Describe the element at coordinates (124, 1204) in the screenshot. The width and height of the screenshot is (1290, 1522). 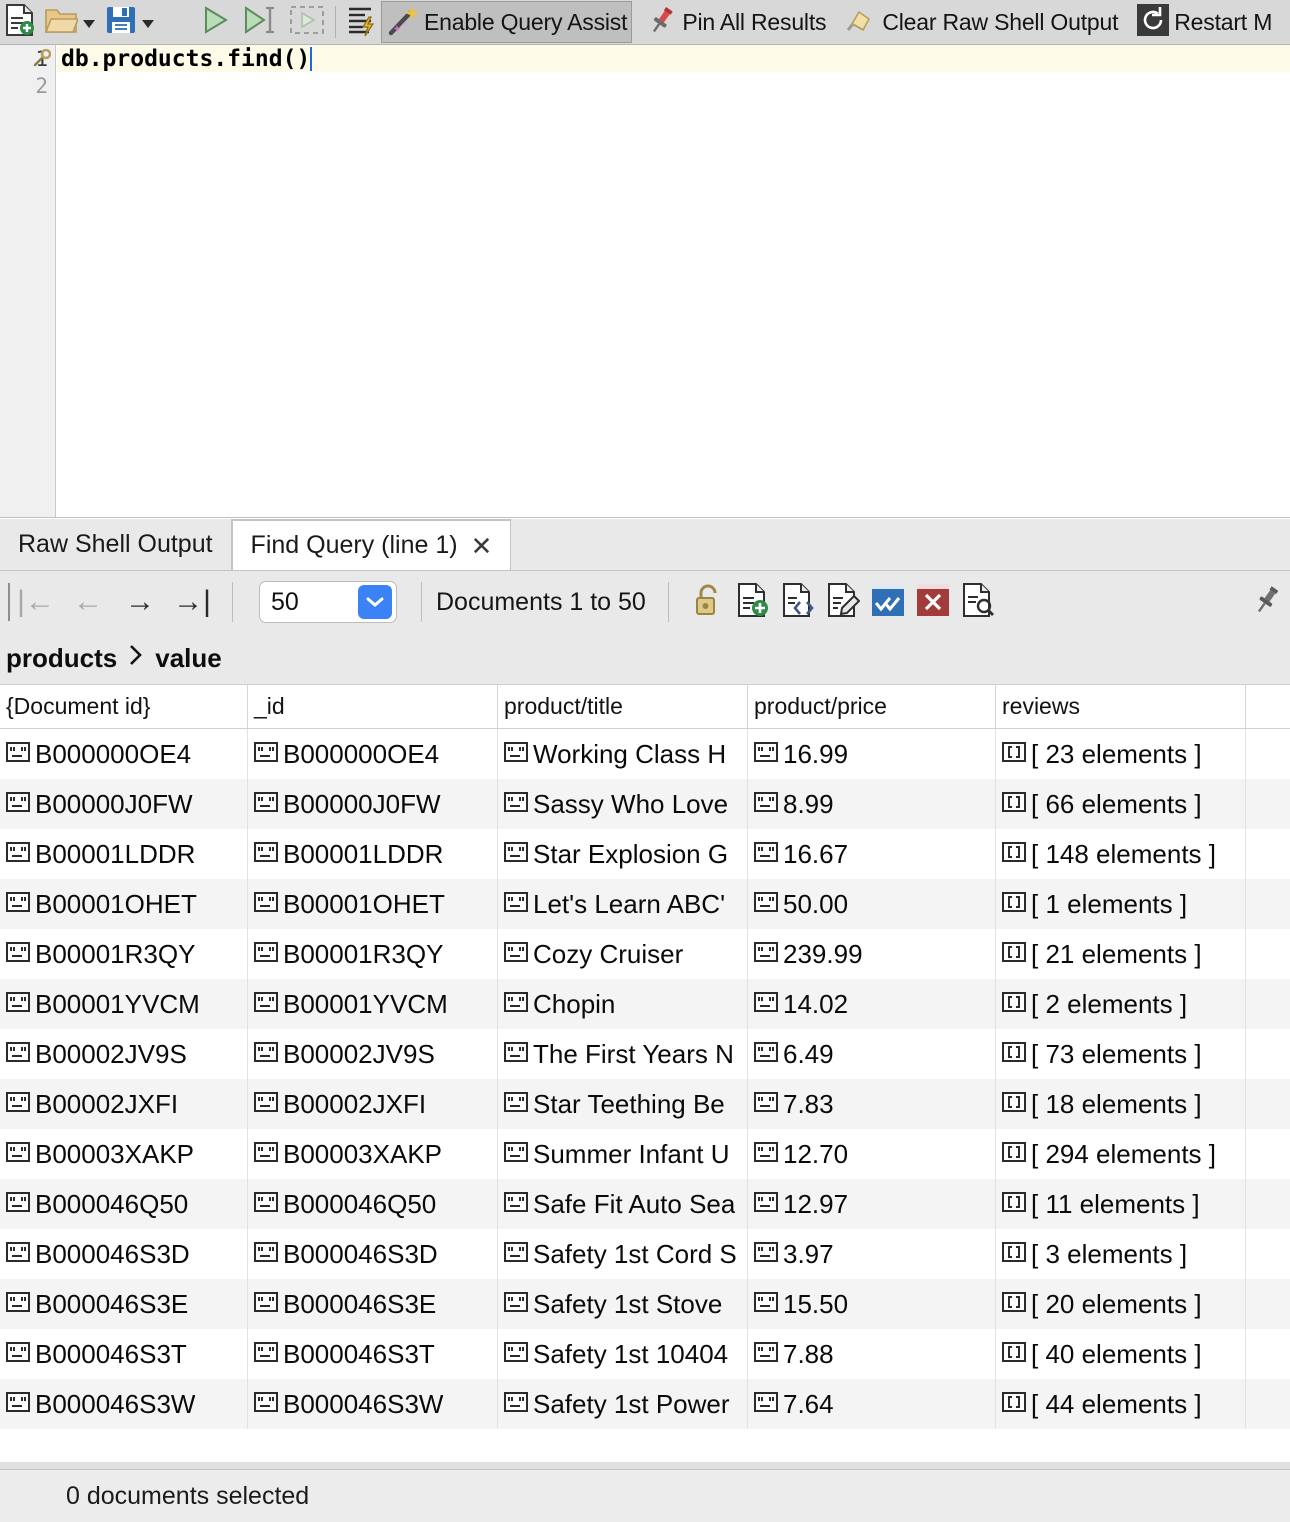
I see `cell-doc-id: B000046Q50` at that location.